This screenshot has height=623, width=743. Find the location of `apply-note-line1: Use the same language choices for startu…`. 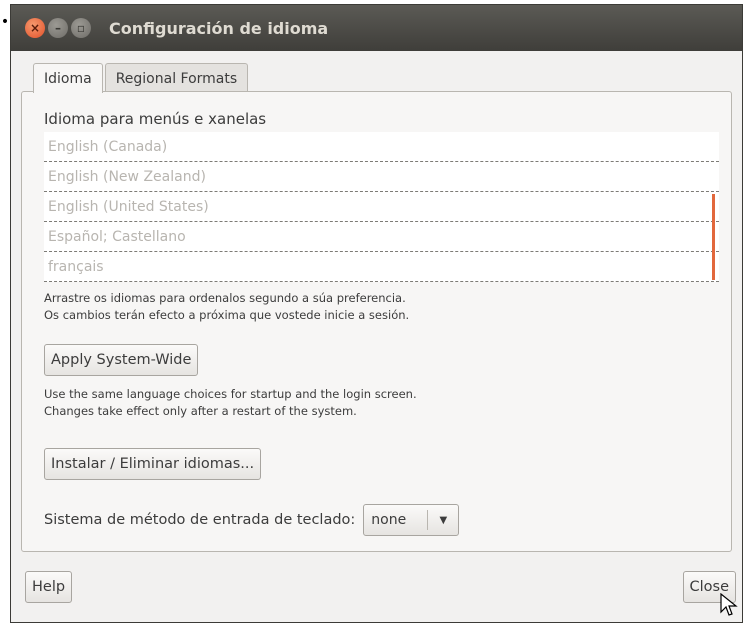

apply-note-line1: Use the same language choices for startu… is located at coordinates (230, 394).